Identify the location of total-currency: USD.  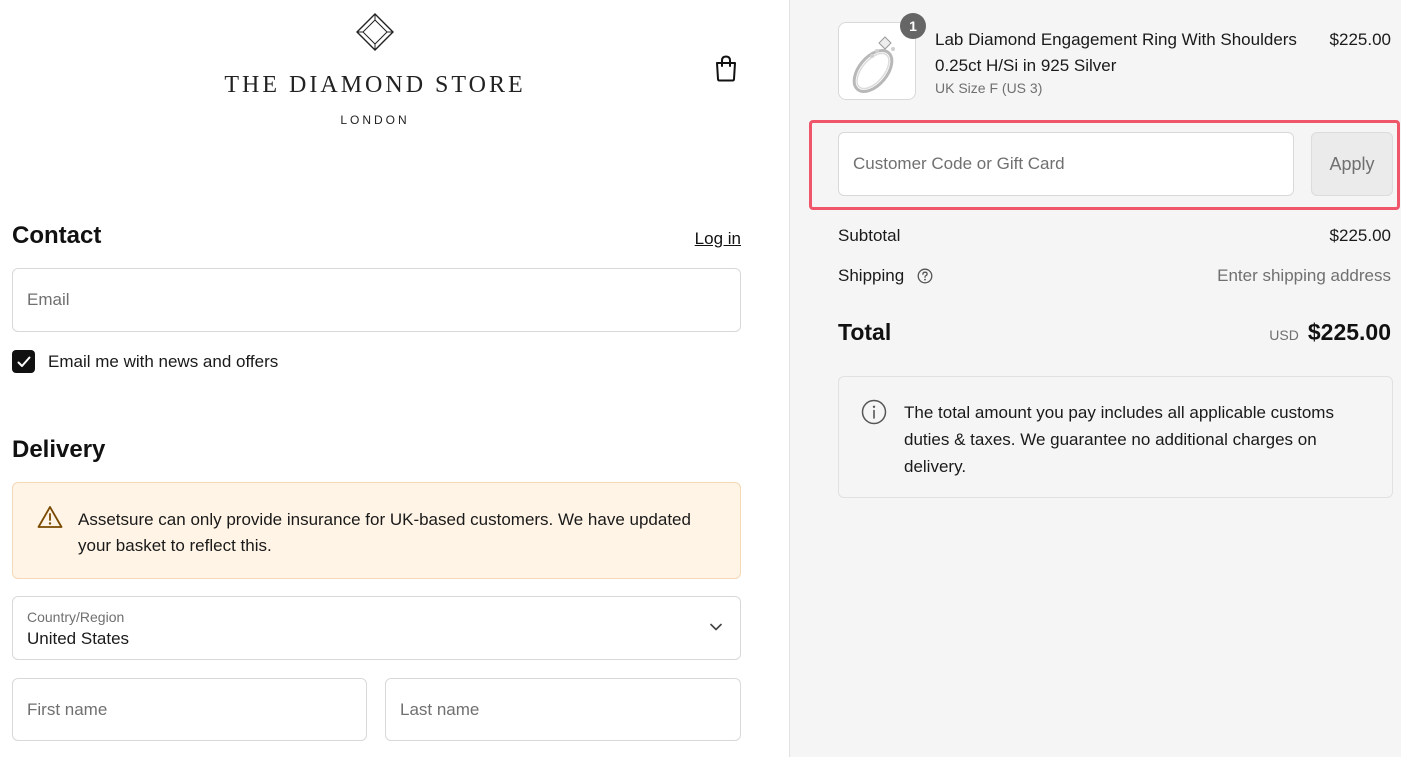
(1284, 335).